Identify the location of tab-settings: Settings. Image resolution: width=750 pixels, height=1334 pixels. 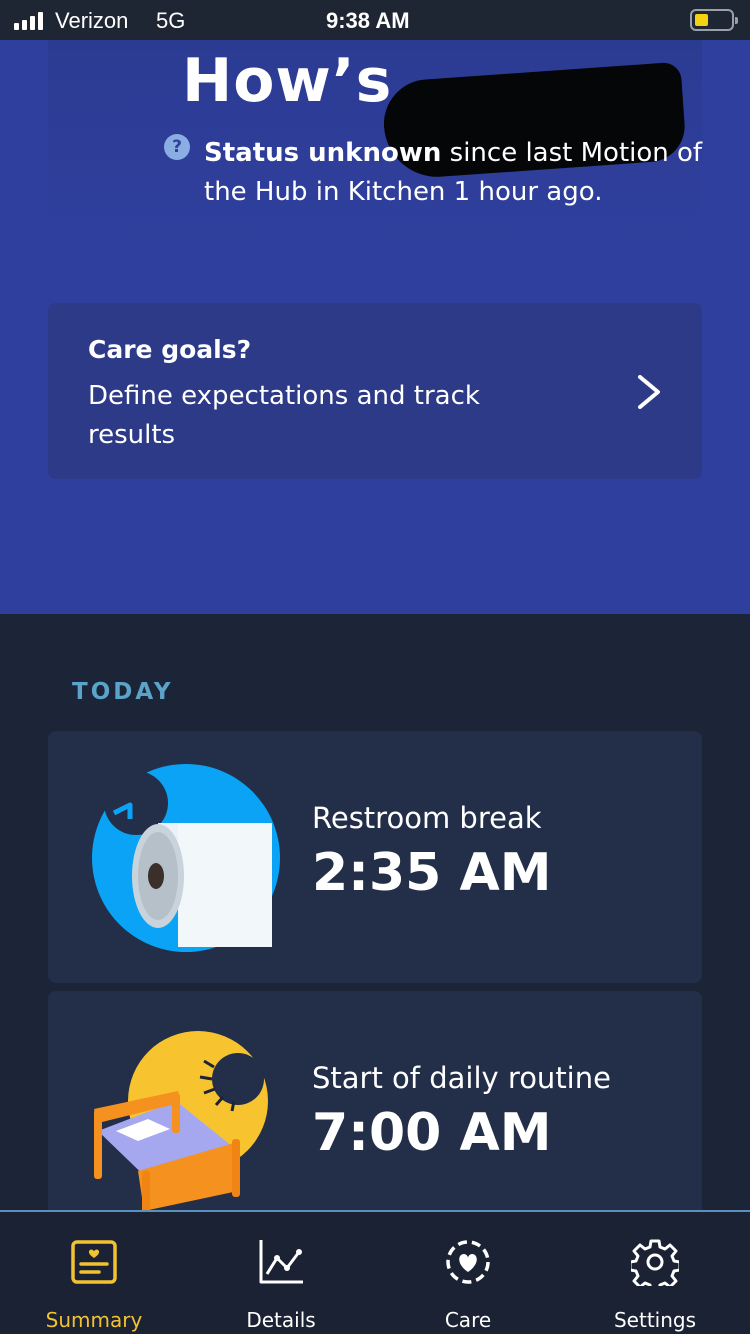
(655, 1273).